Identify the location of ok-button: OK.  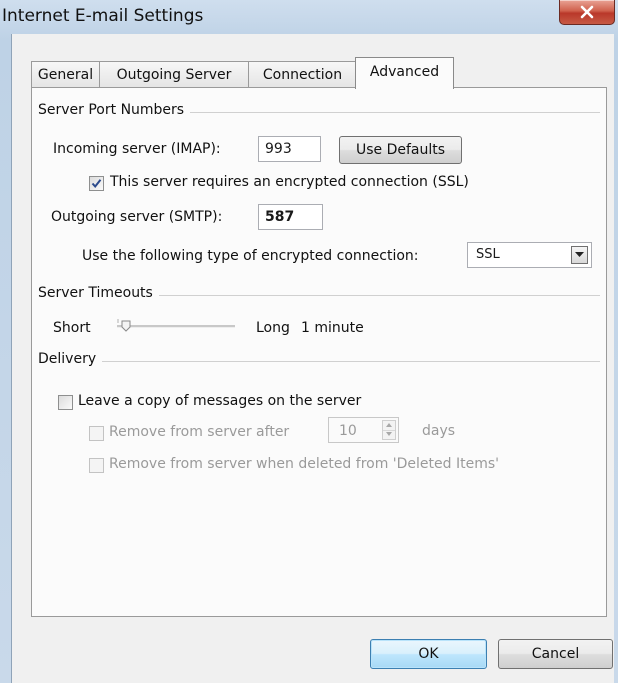
(428, 654).